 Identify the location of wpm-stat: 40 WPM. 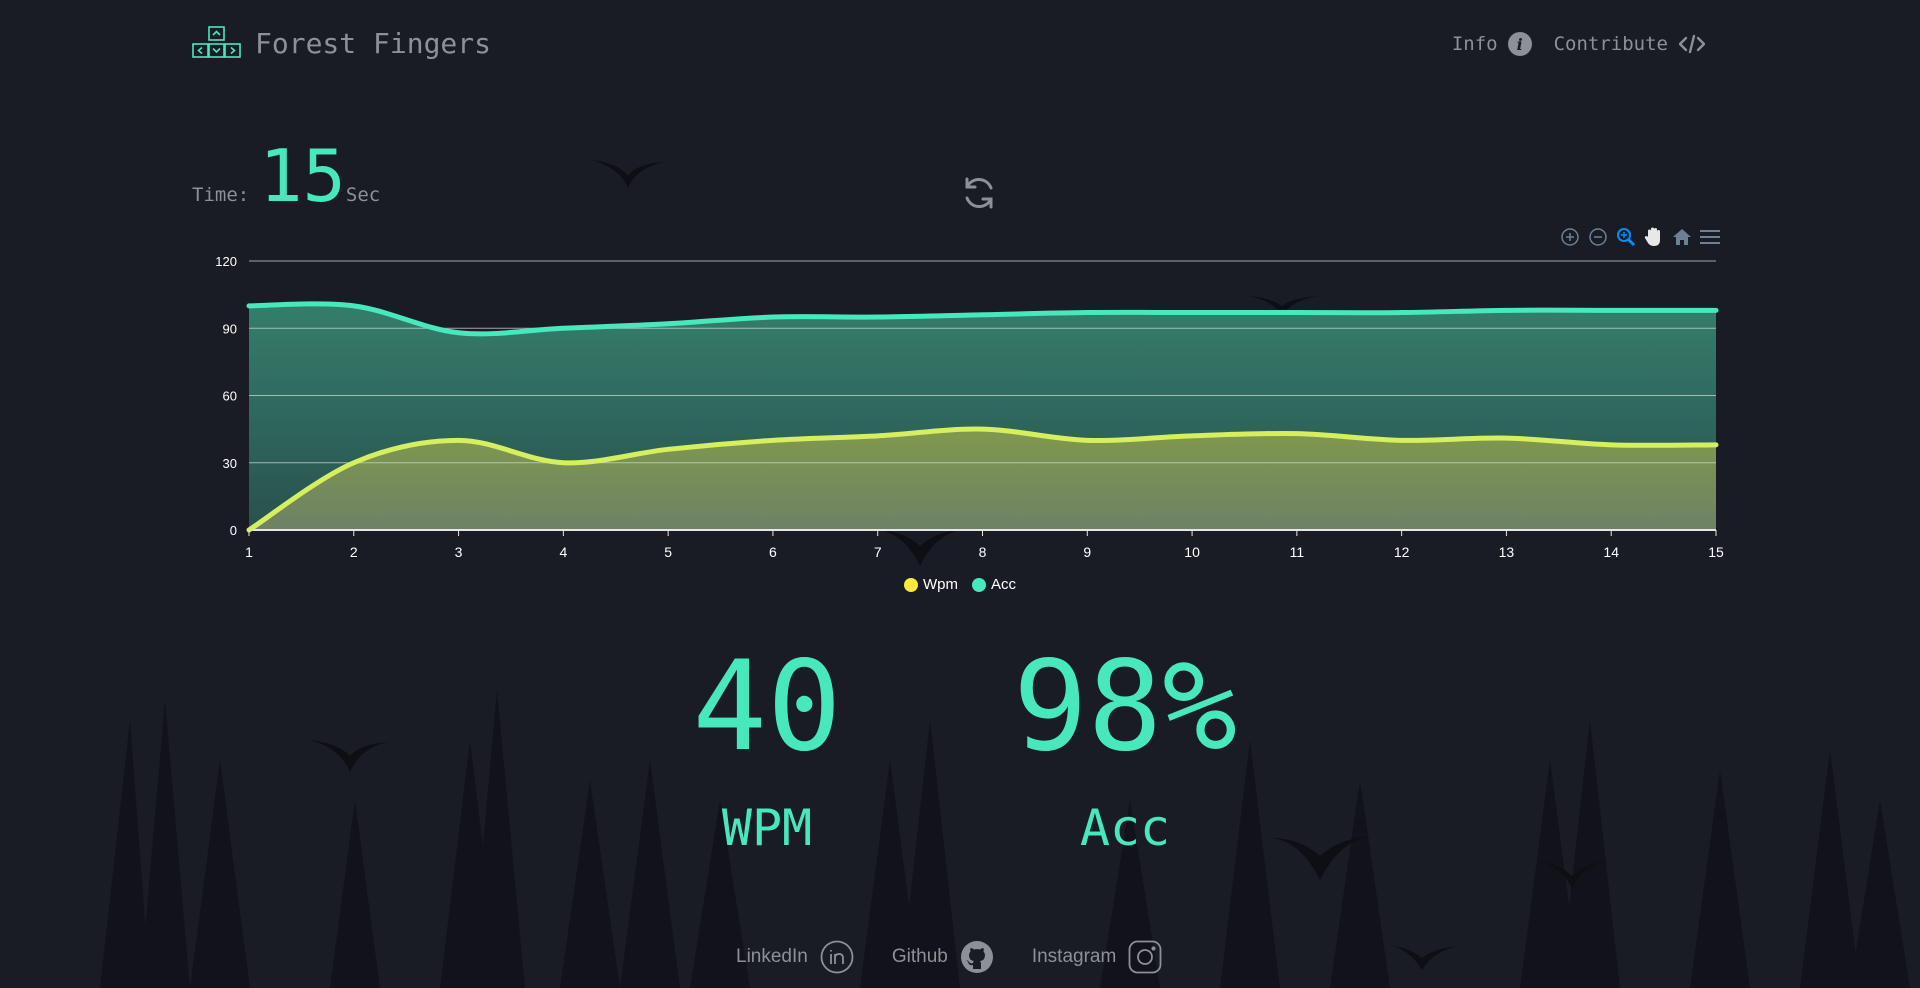
(767, 749).